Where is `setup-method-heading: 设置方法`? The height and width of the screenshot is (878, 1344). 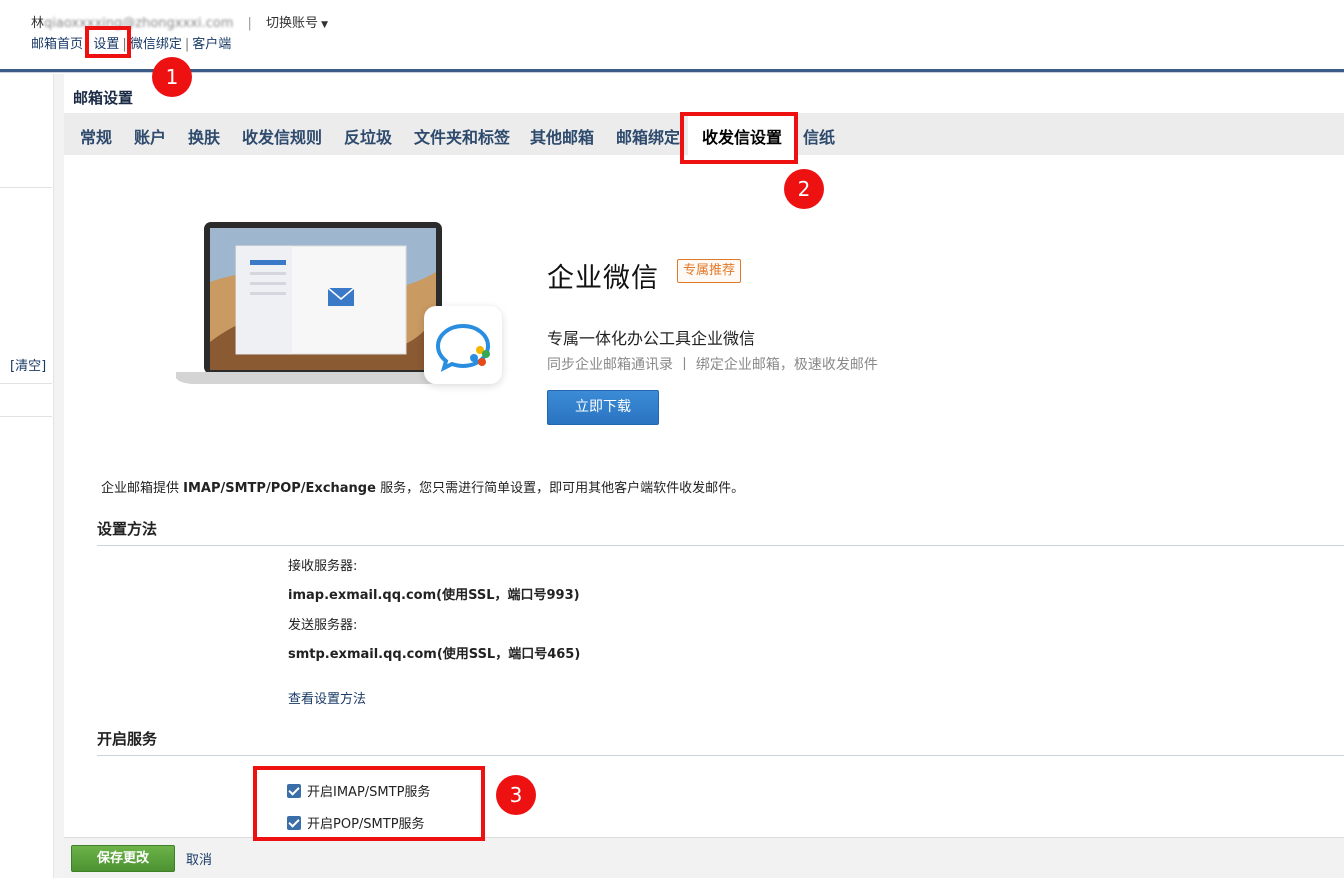 setup-method-heading: 设置方法 is located at coordinates (720, 532).